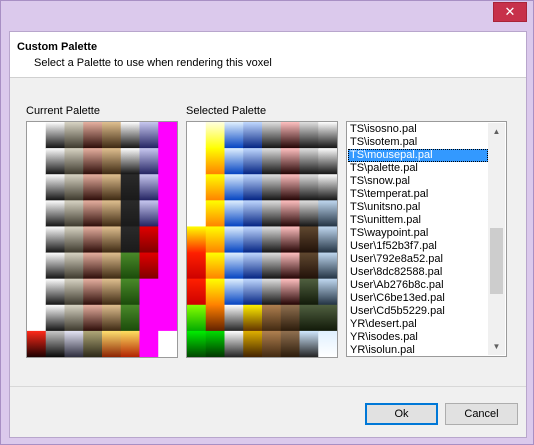 The width and height of the screenshot is (534, 445). I want to click on palette-list-item: TS\snow.pal, so click(418, 181).